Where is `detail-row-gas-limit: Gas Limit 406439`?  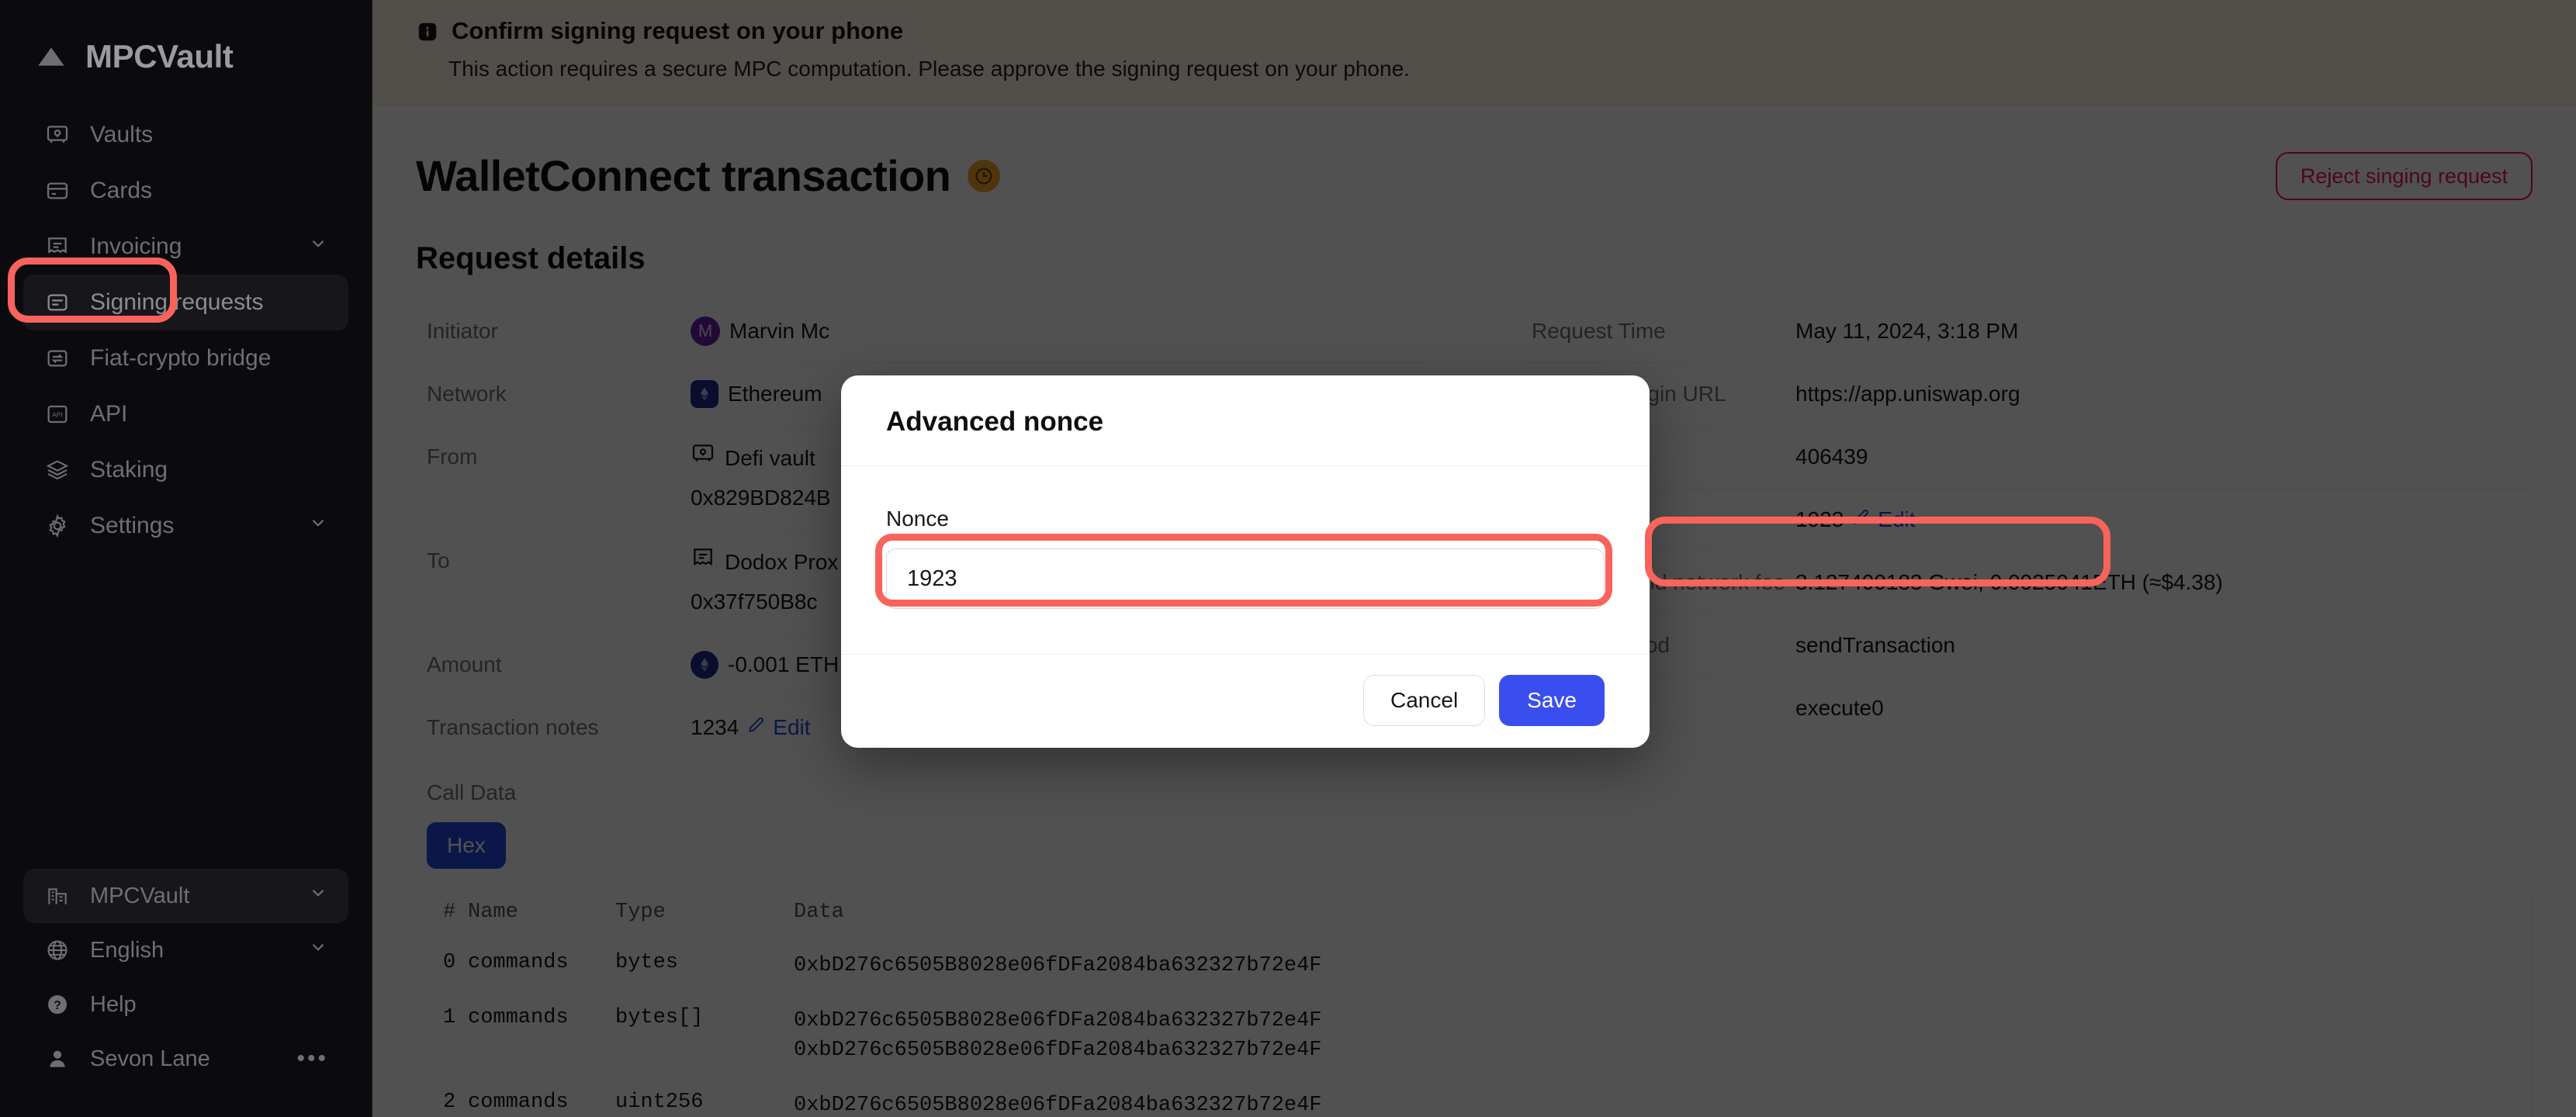 detail-row-gas-limit: Gas Limit 406439 is located at coordinates (2027, 457).